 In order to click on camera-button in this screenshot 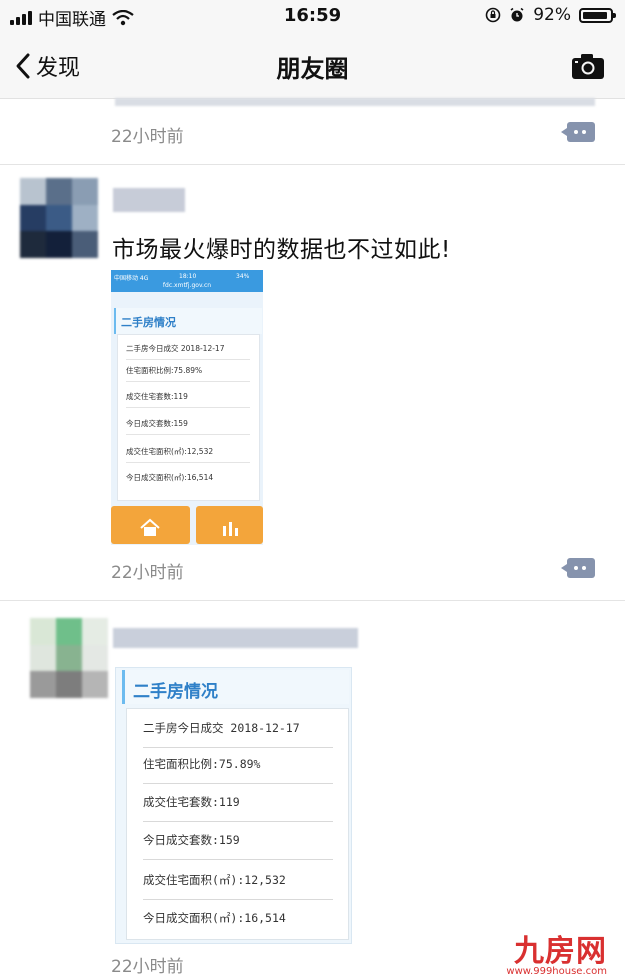, I will do `click(588, 68)`.